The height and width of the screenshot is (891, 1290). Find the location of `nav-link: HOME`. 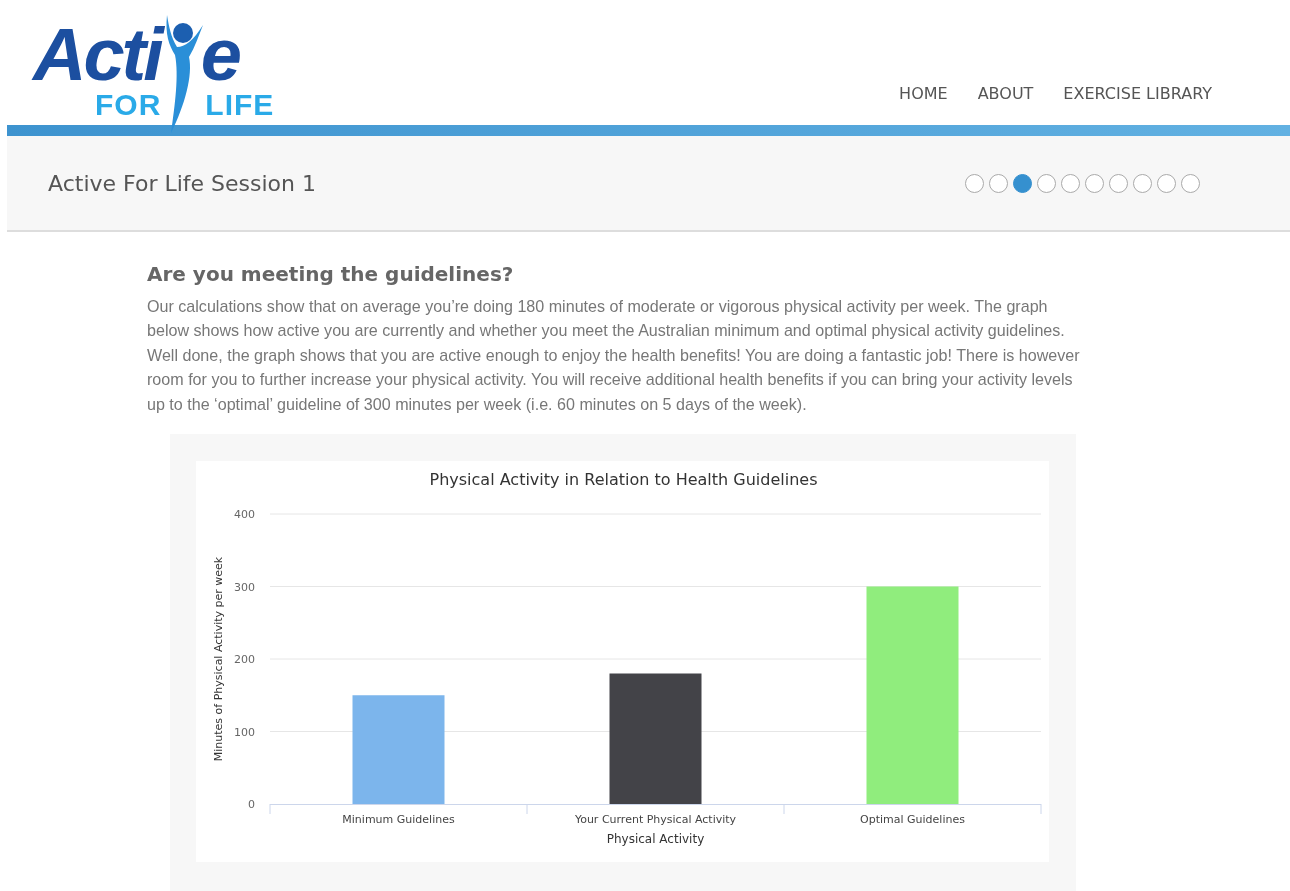

nav-link: HOME is located at coordinates (923, 93).